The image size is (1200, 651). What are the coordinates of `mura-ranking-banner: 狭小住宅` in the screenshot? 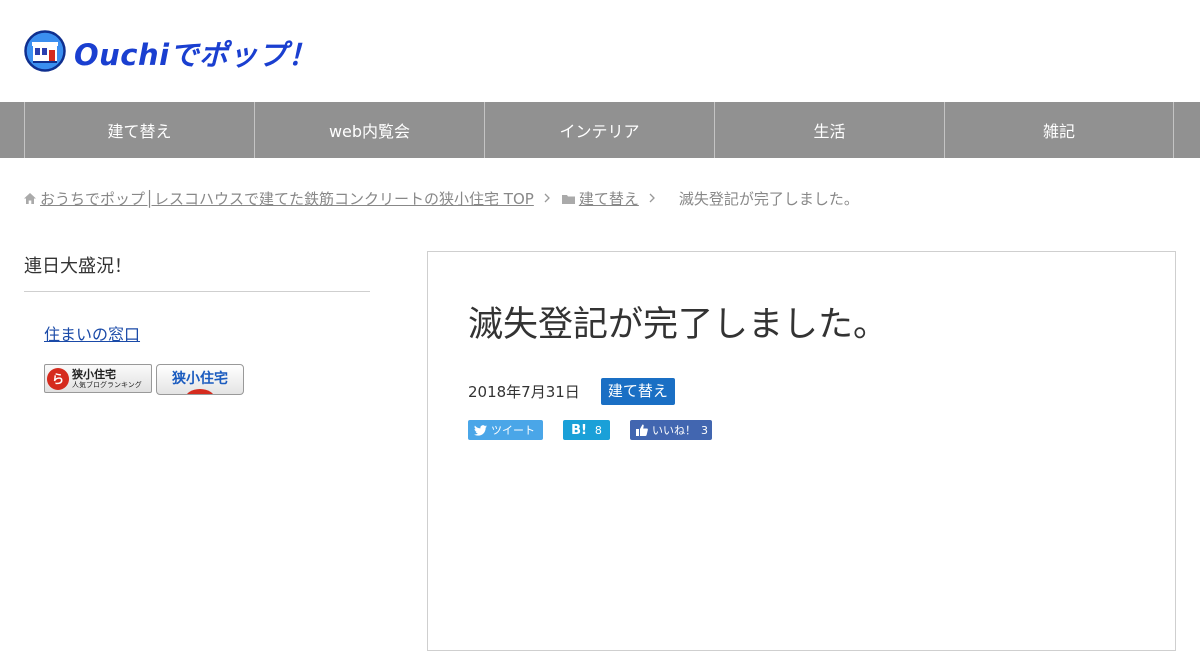 It's located at (200, 379).